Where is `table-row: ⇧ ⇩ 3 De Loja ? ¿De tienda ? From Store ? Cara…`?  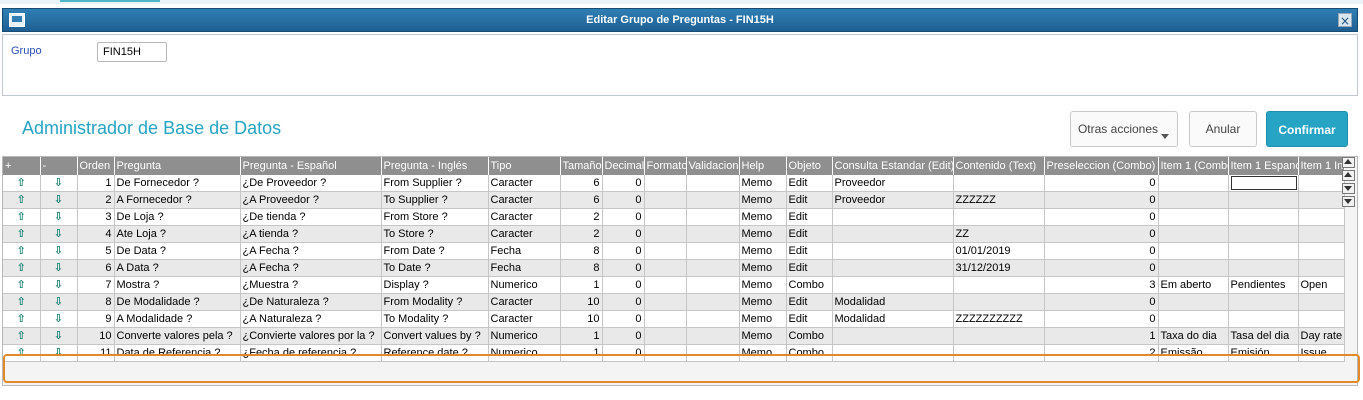 table-row: ⇧ ⇩ 3 De Loja ? ¿De tienda ? From Store ? Cara… is located at coordinates (674, 217).